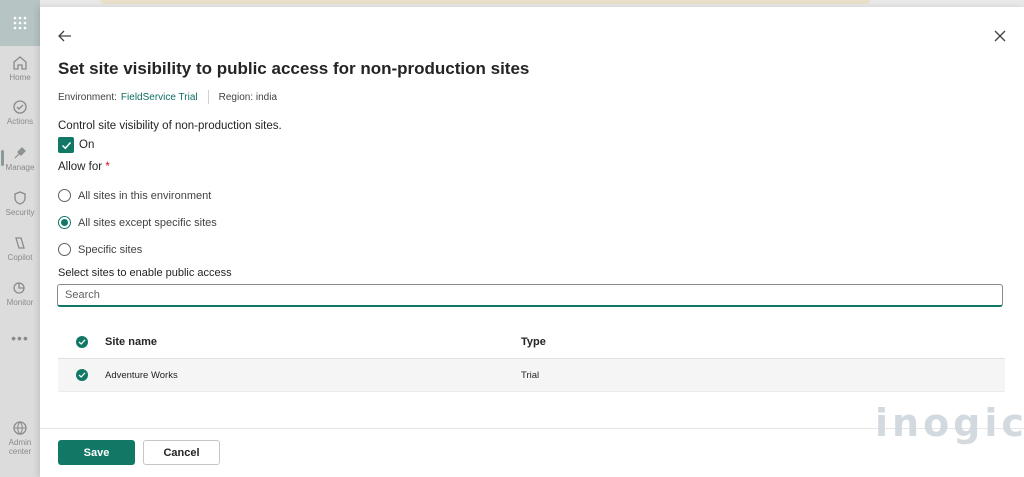 The height and width of the screenshot is (477, 1024). What do you see at coordinates (530, 295) in the screenshot?
I see `search-input` at bounding box center [530, 295].